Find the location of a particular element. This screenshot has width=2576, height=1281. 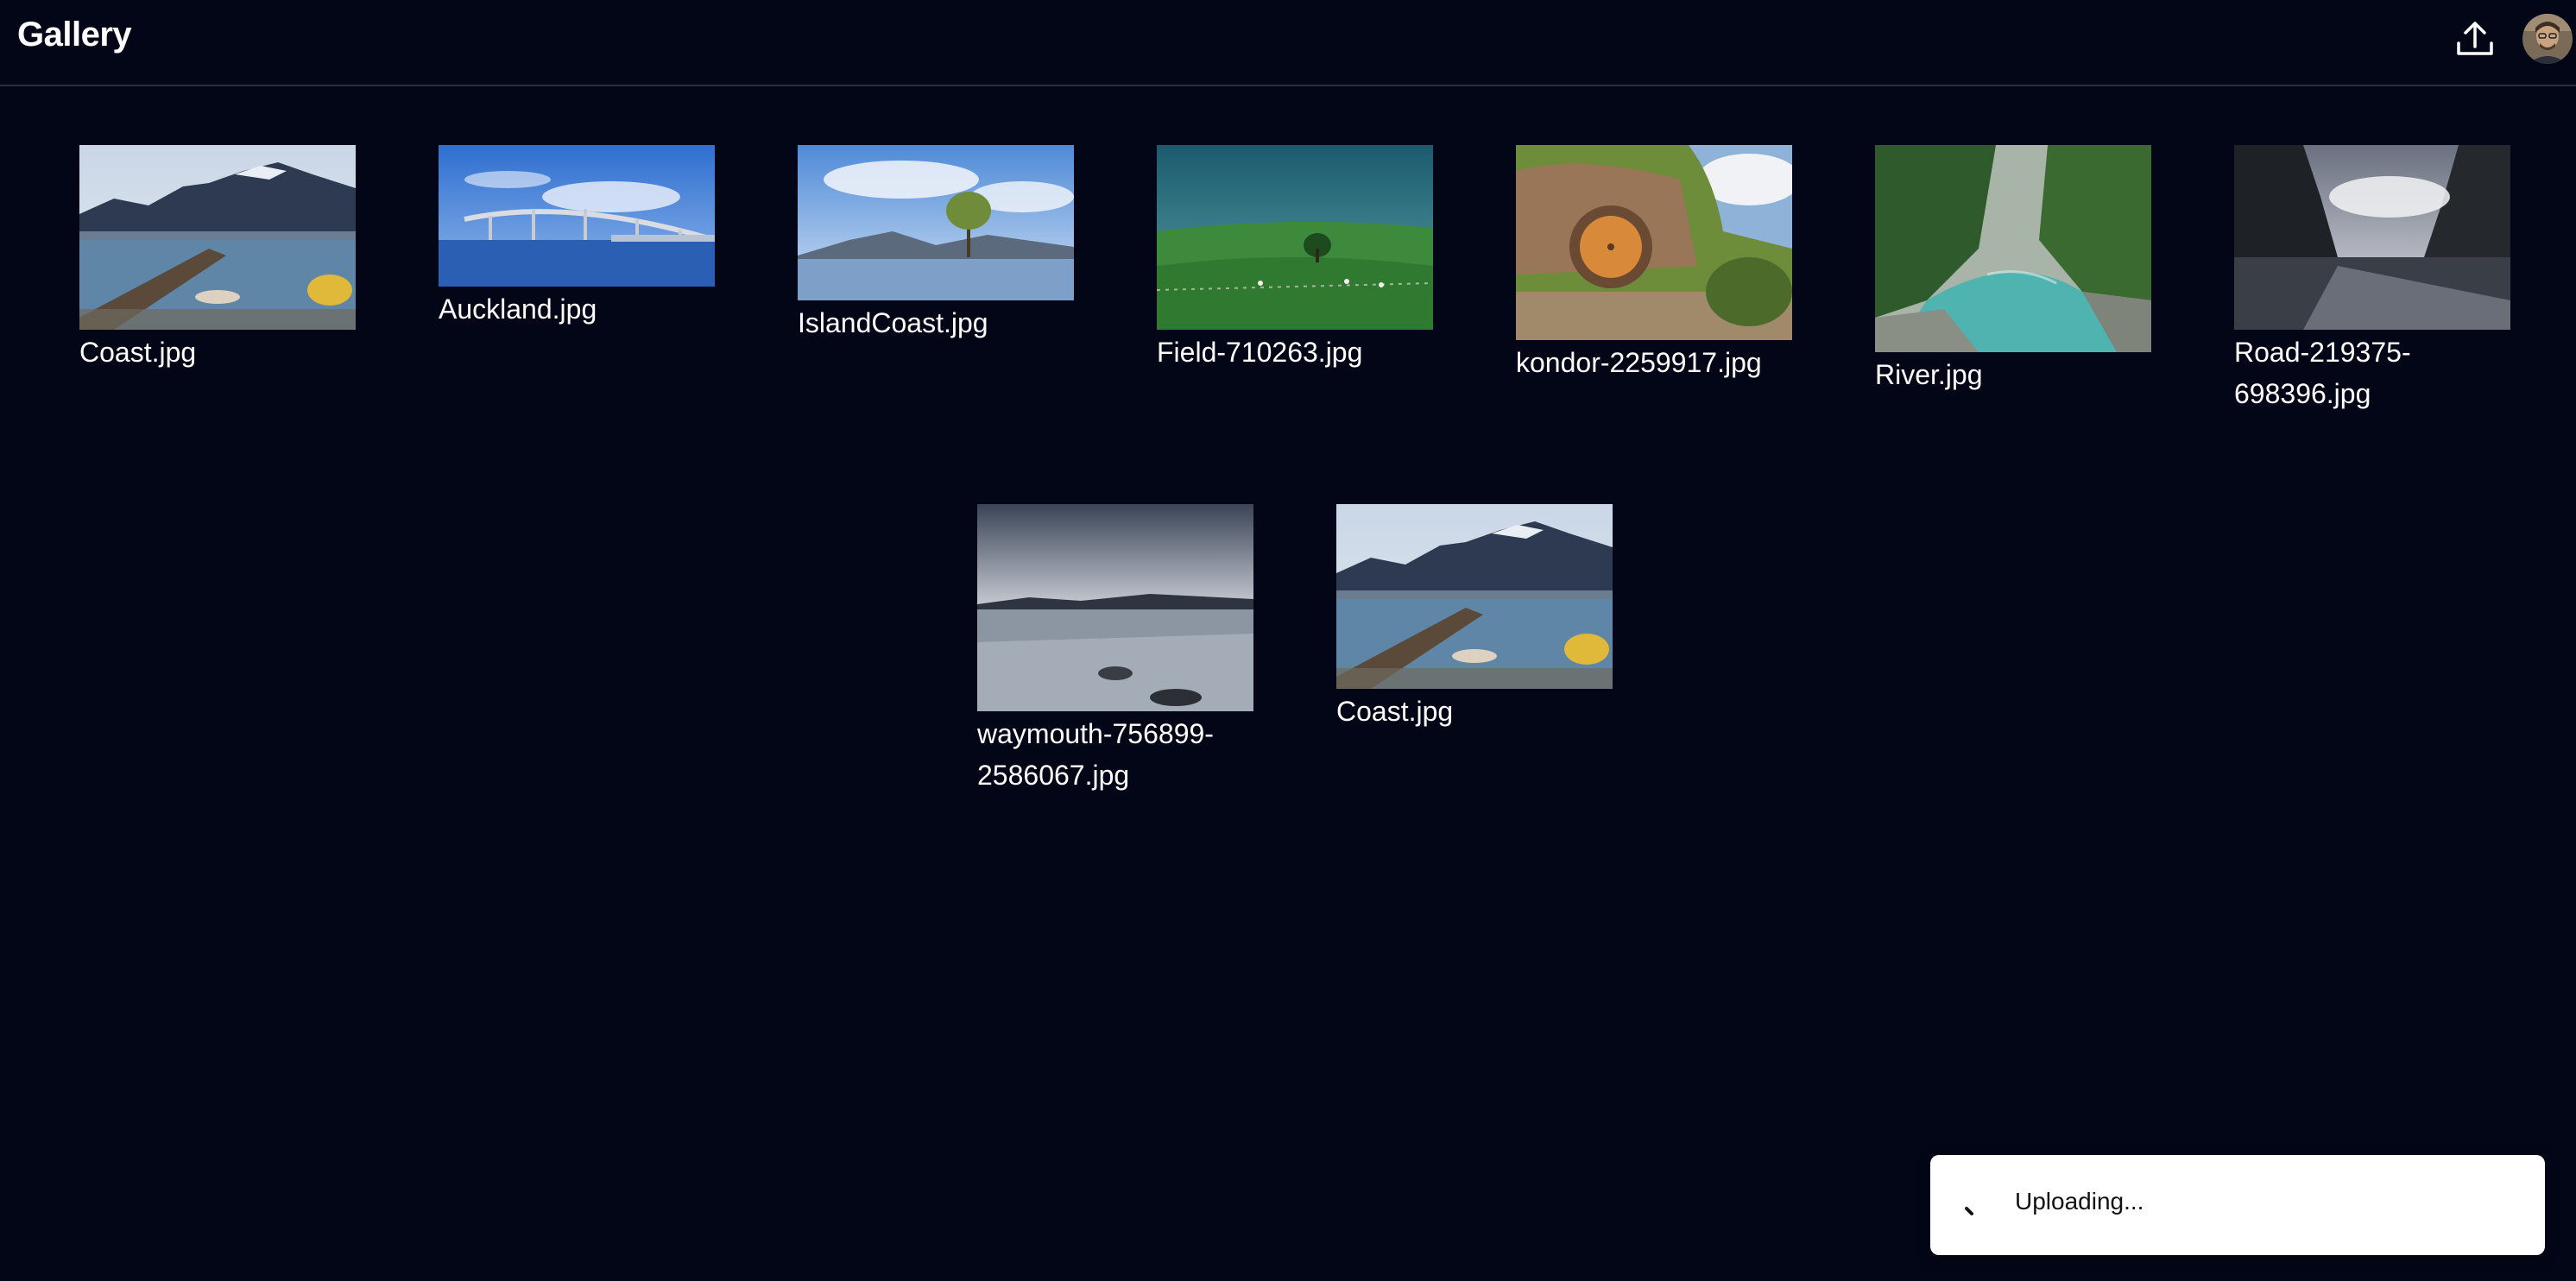

gallery-item: Road-219375-698396.jpg is located at coordinates (2372, 279).